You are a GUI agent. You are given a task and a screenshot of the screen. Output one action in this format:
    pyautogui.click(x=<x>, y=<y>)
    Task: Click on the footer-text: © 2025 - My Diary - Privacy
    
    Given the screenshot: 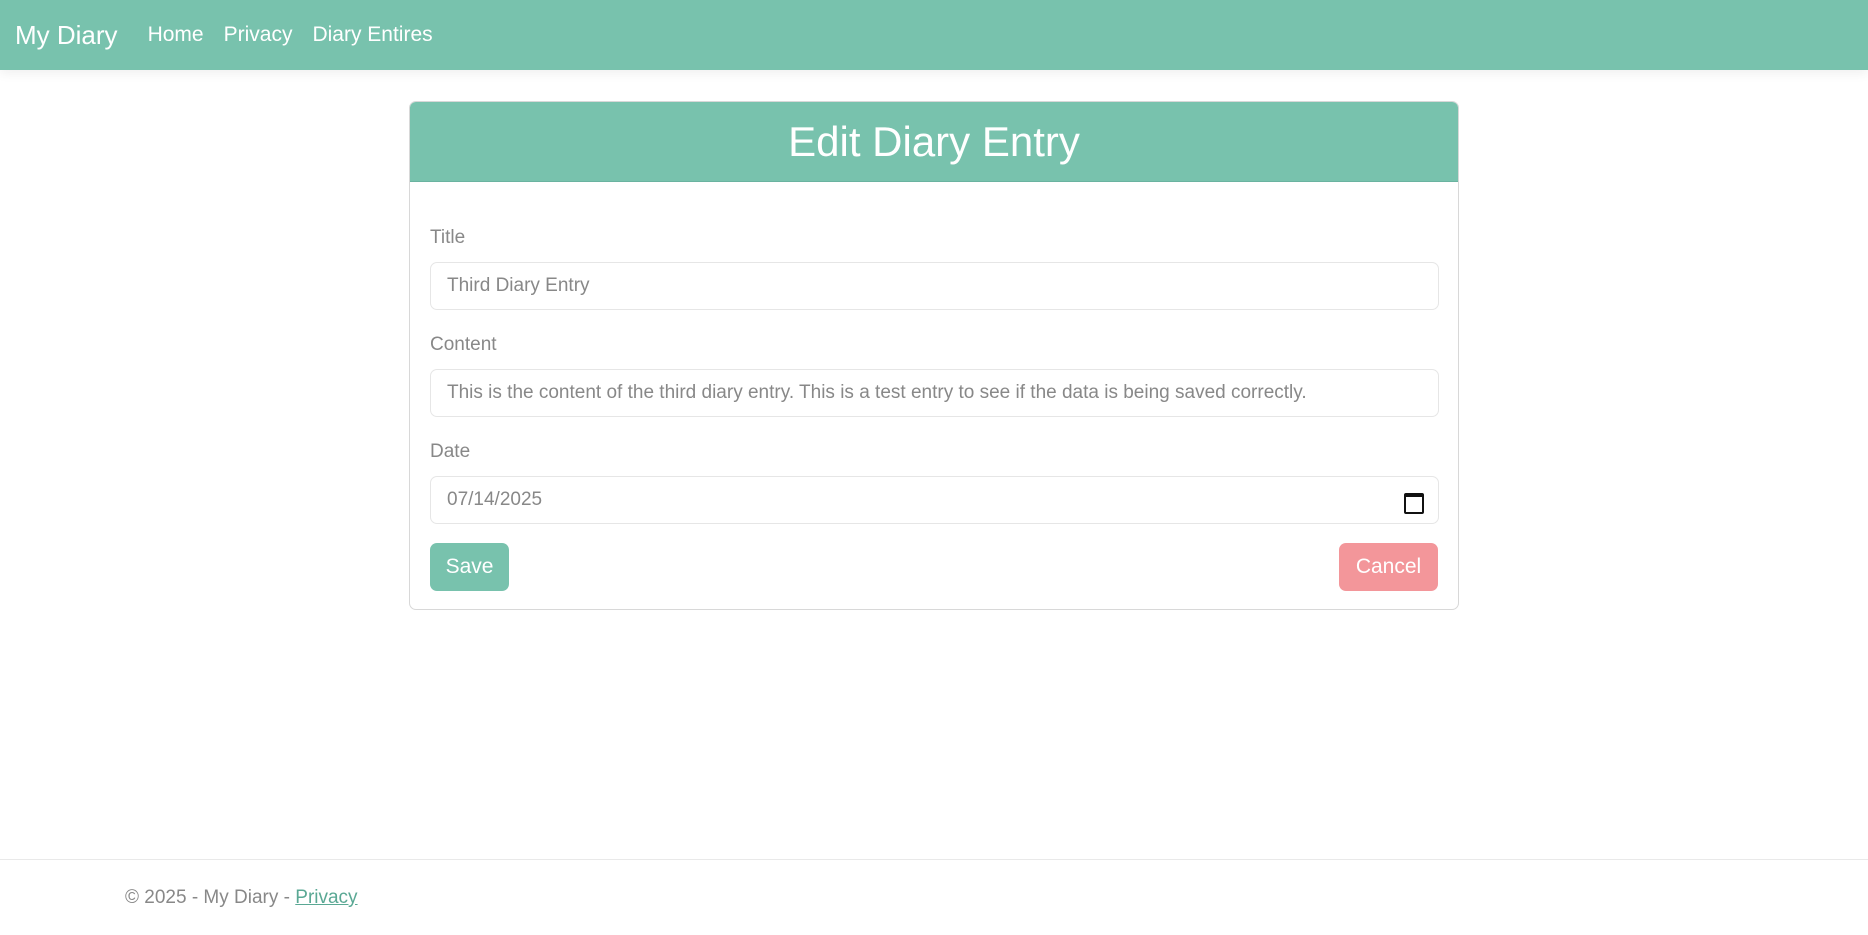 What is the action you would take?
    pyautogui.click(x=241, y=898)
    